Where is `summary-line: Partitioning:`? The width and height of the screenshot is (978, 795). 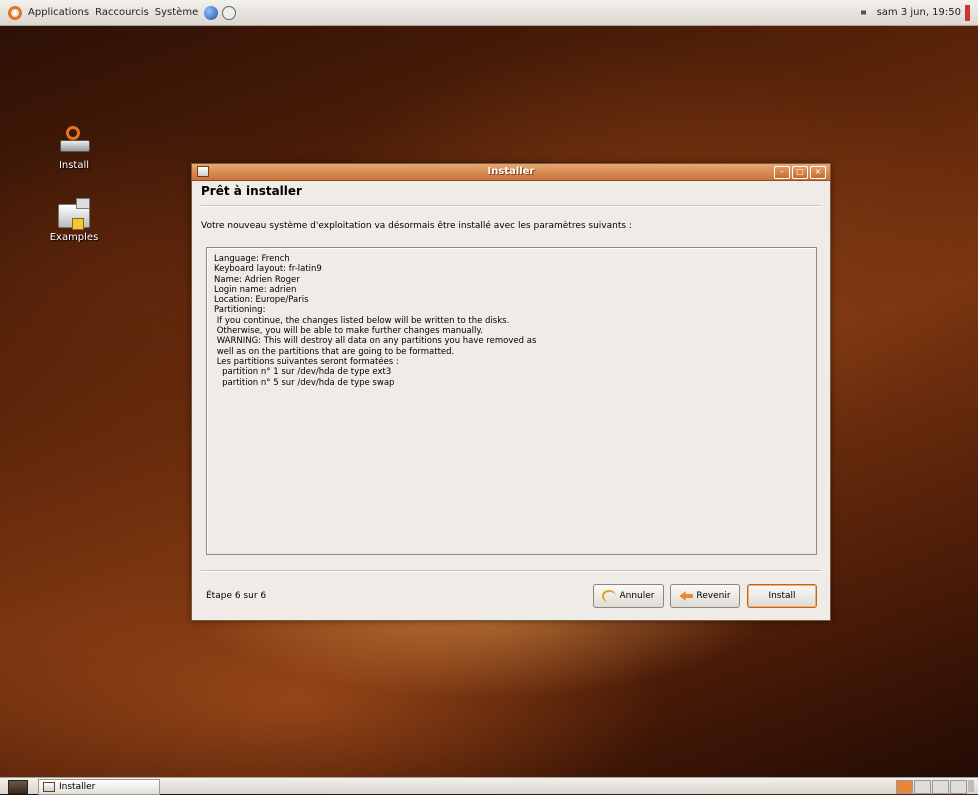
summary-line: Partitioning: is located at coordinates (240, 310).